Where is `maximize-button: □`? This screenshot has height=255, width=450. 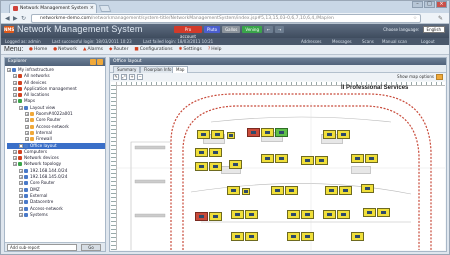
maximize-button: □ is located at coordinates (429, 4).